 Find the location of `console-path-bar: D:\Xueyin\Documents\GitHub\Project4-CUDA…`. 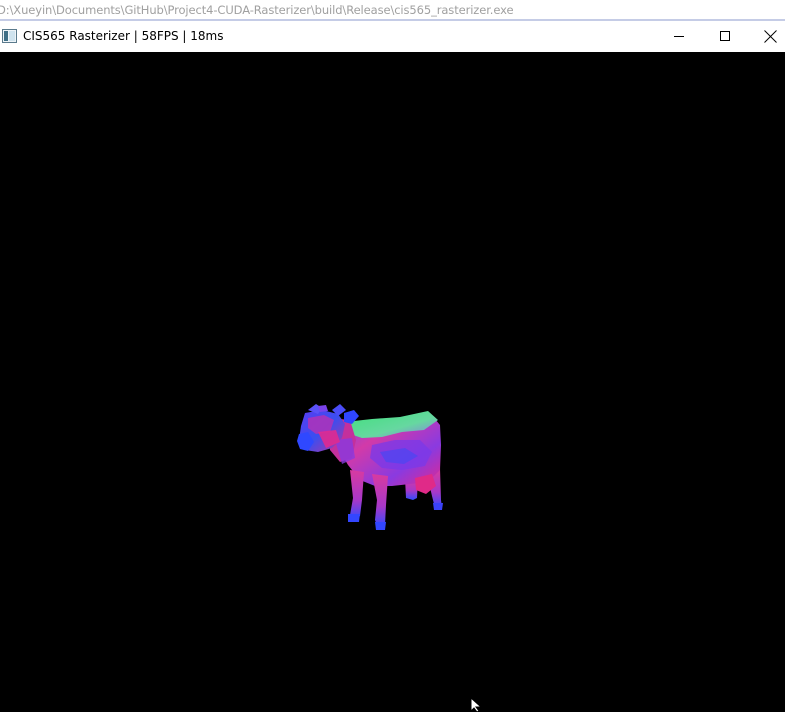

console-path-bar: D:\Xueyin\Documents\GitHub\Project4-CUDA… is located at coordinates (392, 10).